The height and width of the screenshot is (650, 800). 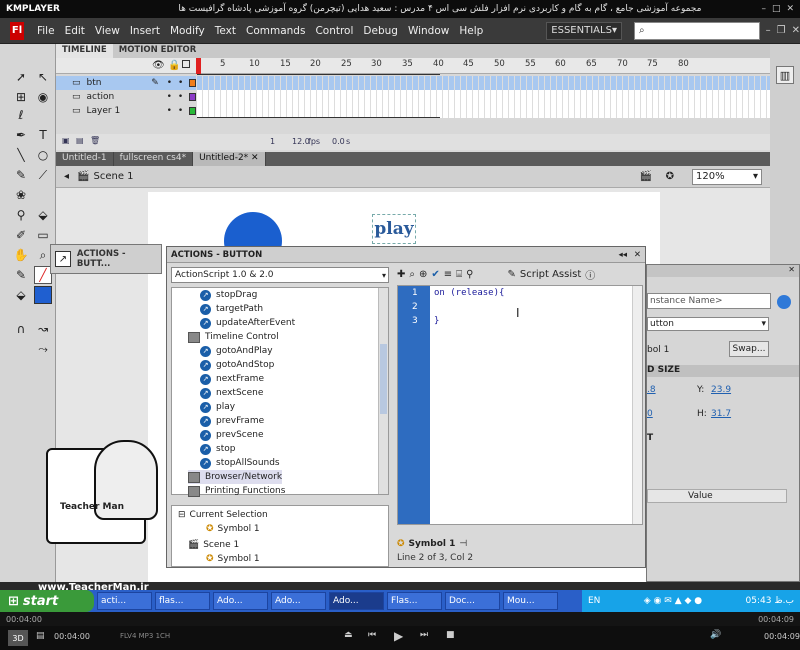 I want to click on selection-tool-icon: ➚, so click(x=21, y=77).